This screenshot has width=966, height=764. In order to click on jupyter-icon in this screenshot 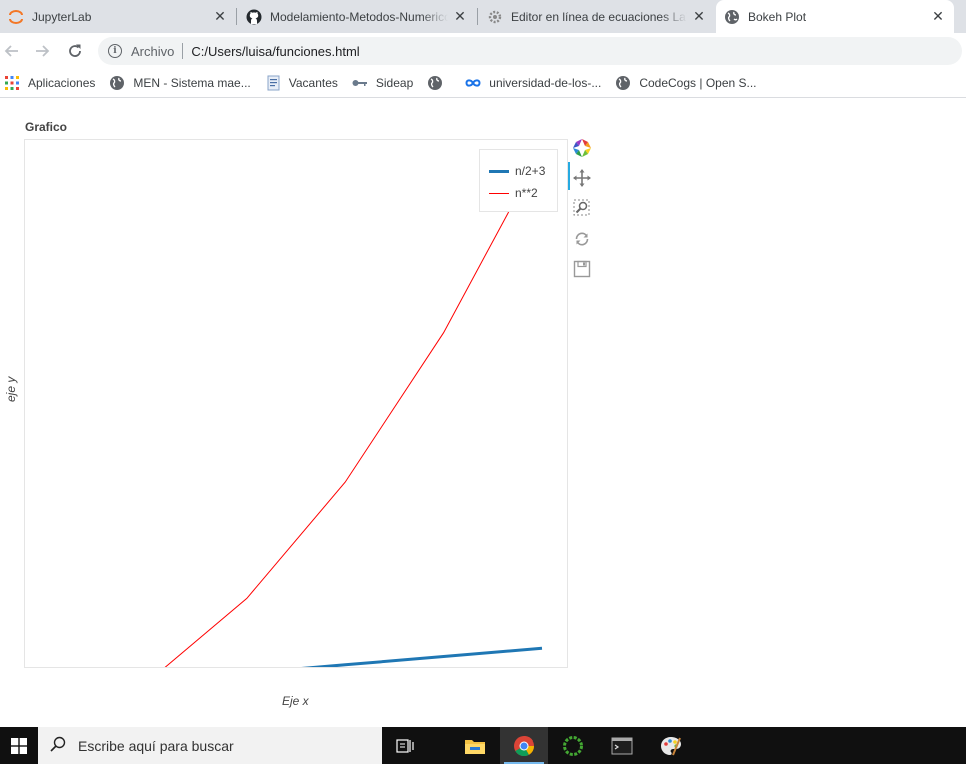, I will do `click(16, 17)`.